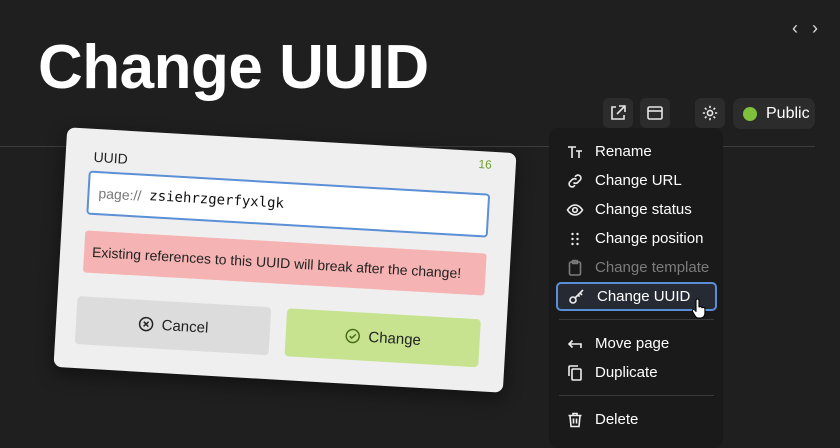  Describe the element at coordinates (216, 200) in the screenshot. I see `uuid-value: zsiehrzgerfyxlgk` at that location.